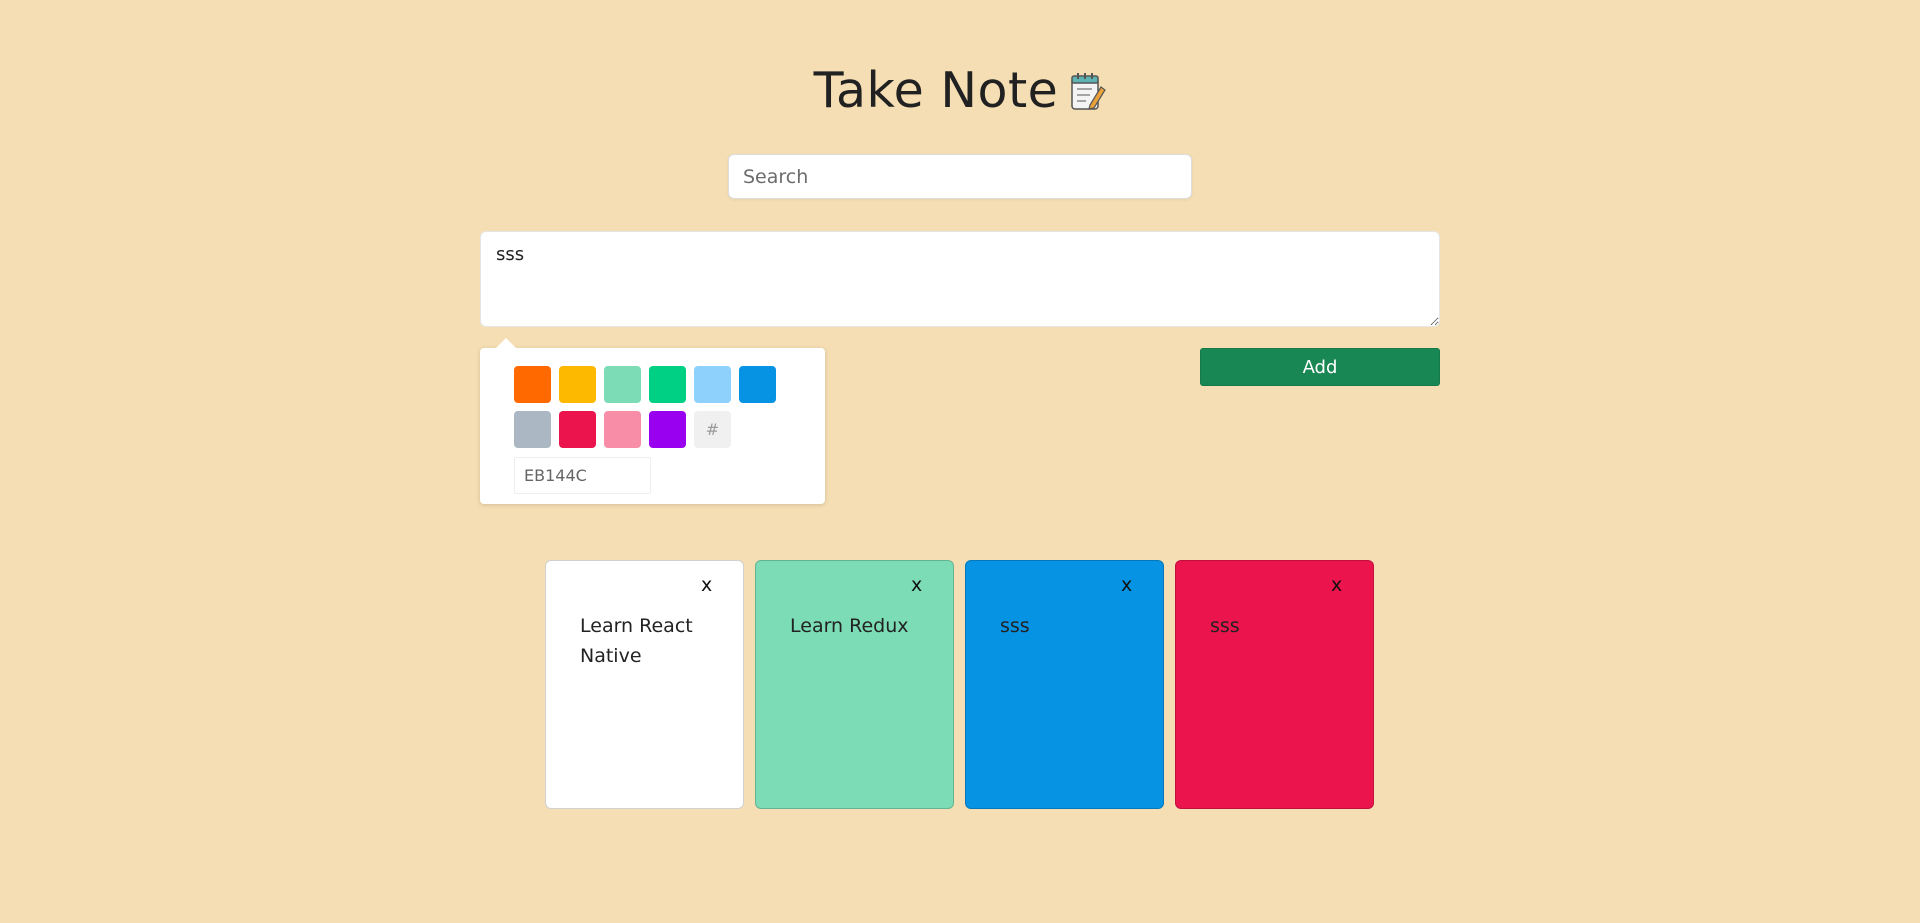  I want to click on notepad-pencil-icon, so click(1089, 91).